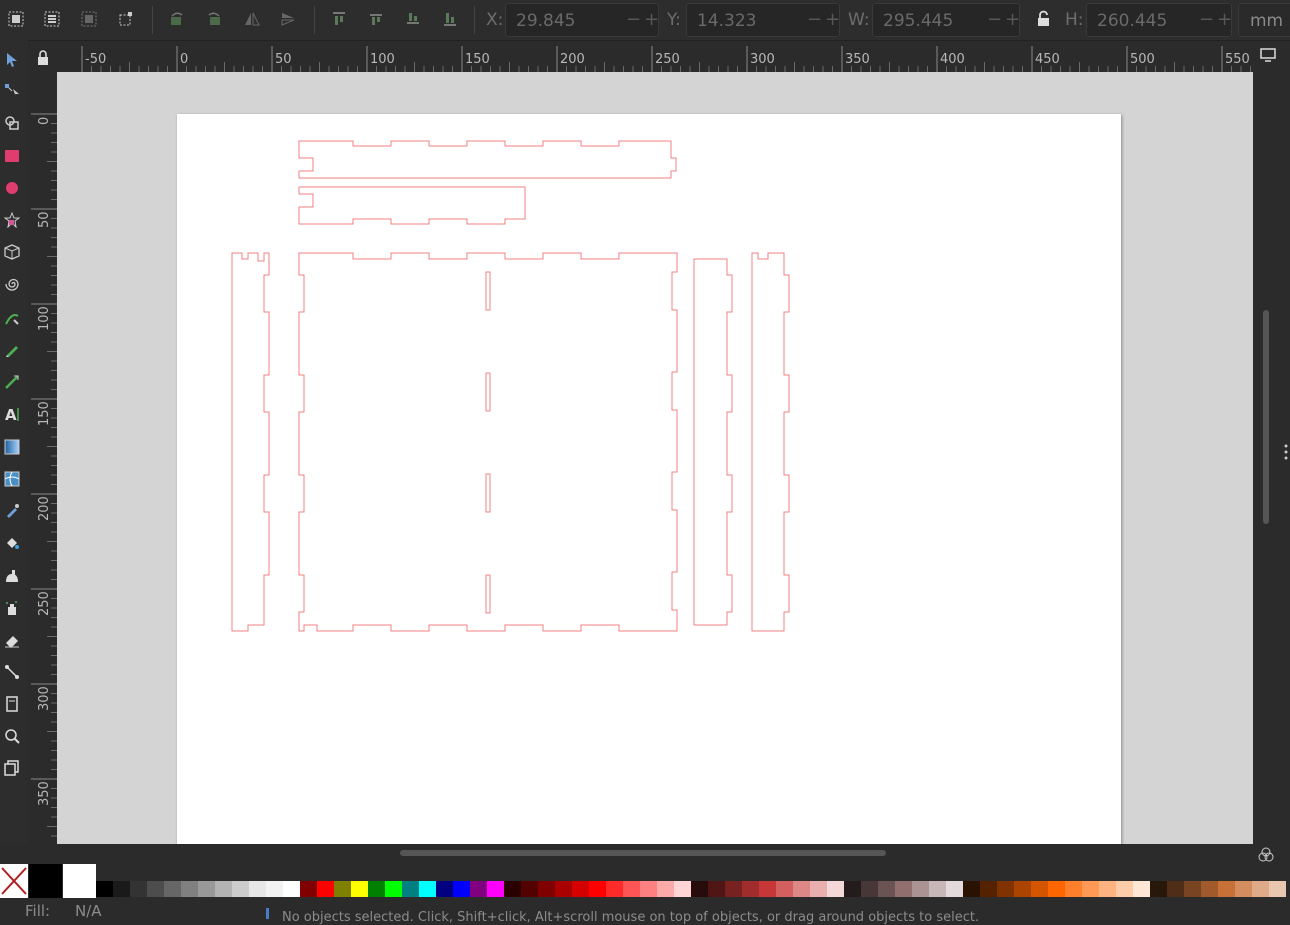  Describe the element at coordinates (43, 458) in the screenshot. I see `vertical-ruler: 0 50 100 150 200 250 300 350` at that location.